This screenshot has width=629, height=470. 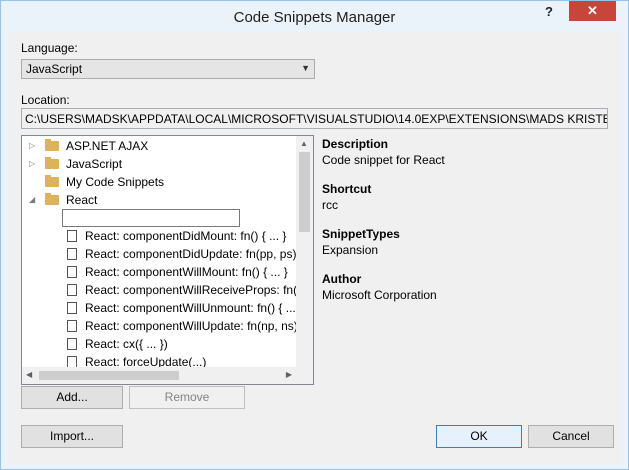 I want to click on tree-folder-label: ASP.NET AJAX, so click(x=107, y=146).